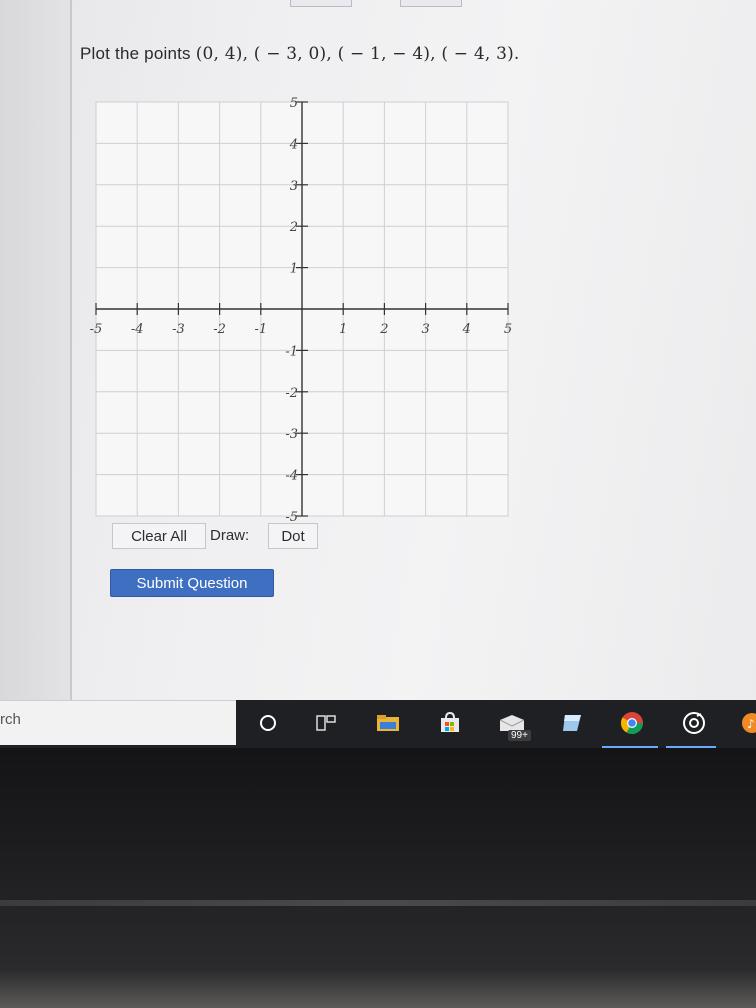  Describe the element at coordinates (378, 903) in the screenshot. I see `laptop-hinge` at that location.